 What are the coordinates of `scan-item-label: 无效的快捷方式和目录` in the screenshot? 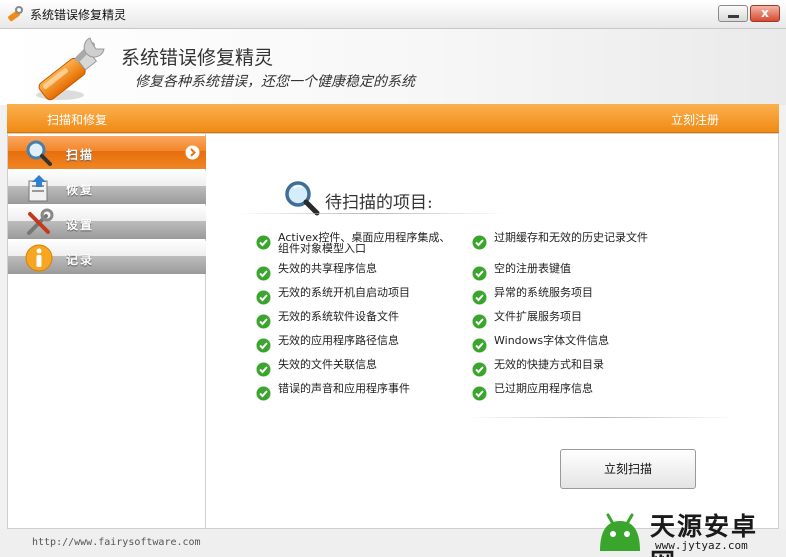 It's located at (549, 364).